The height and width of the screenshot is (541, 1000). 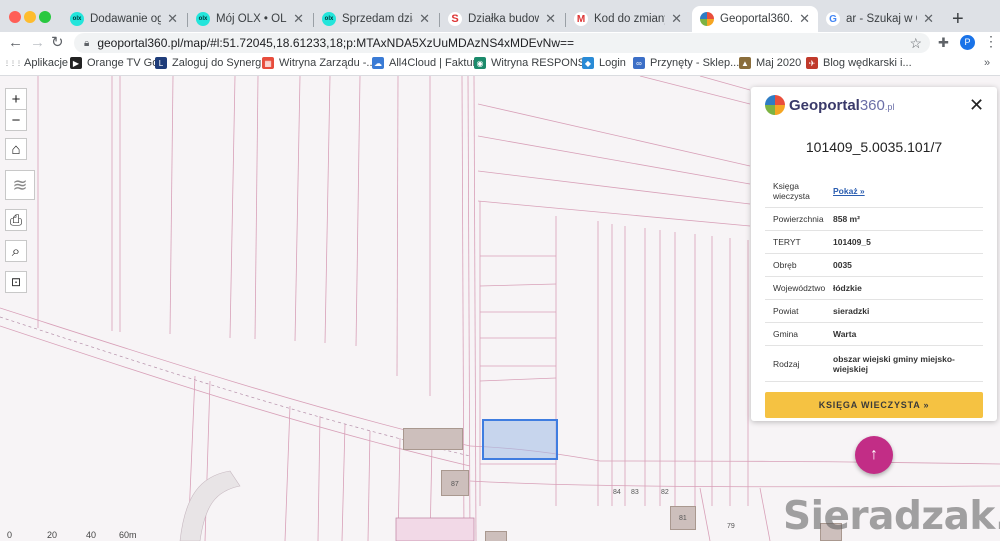 What do you see at coordinates (851, 311) in the screenshot?
I see `attribute-value: sieradzki` at bounding box center [851, 311].